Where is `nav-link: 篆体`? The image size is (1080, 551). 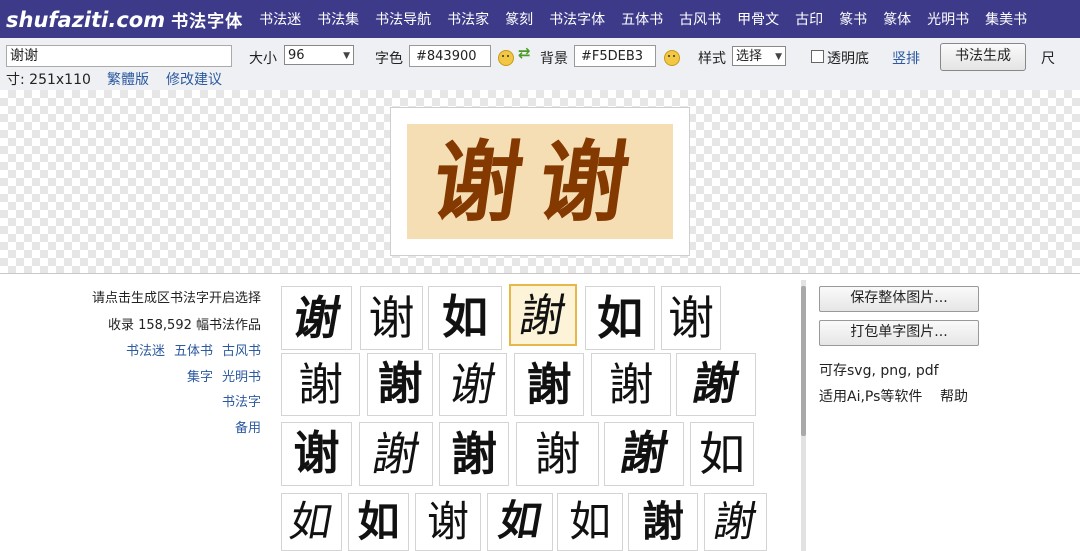 nav-link: 篆体 is located at coordinates (897, 19).